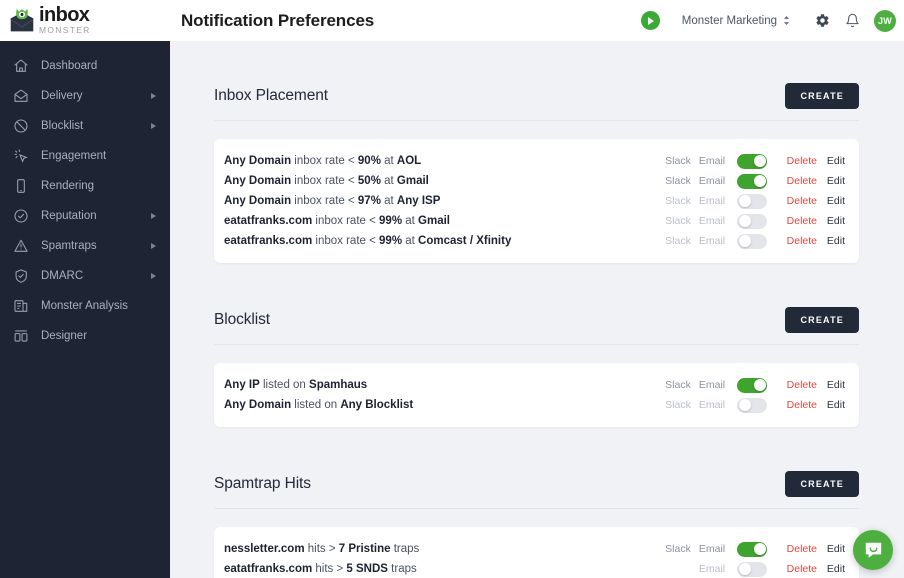 The width and height of the screenshot is (904, 578). I want to click on avatar: JW, so click(885, 20).